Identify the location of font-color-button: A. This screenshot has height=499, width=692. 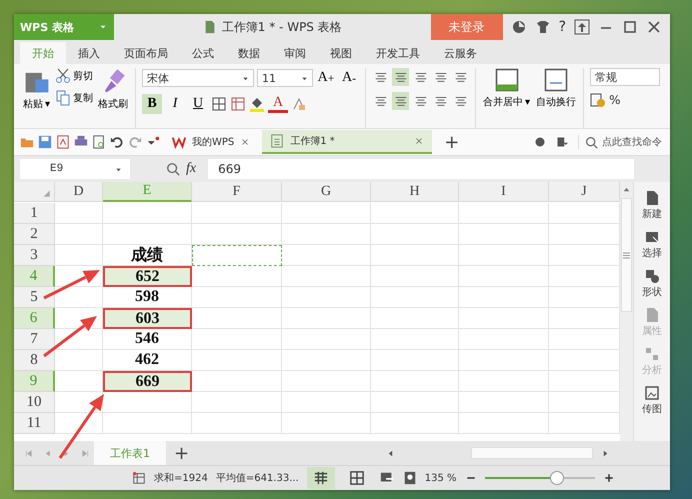
(278, 104).